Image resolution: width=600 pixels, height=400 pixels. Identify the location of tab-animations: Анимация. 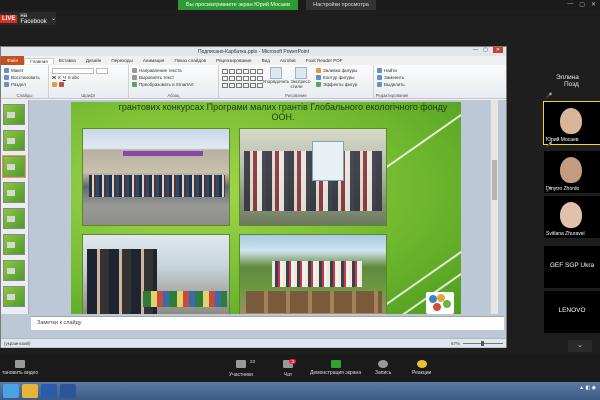
(154, 60).